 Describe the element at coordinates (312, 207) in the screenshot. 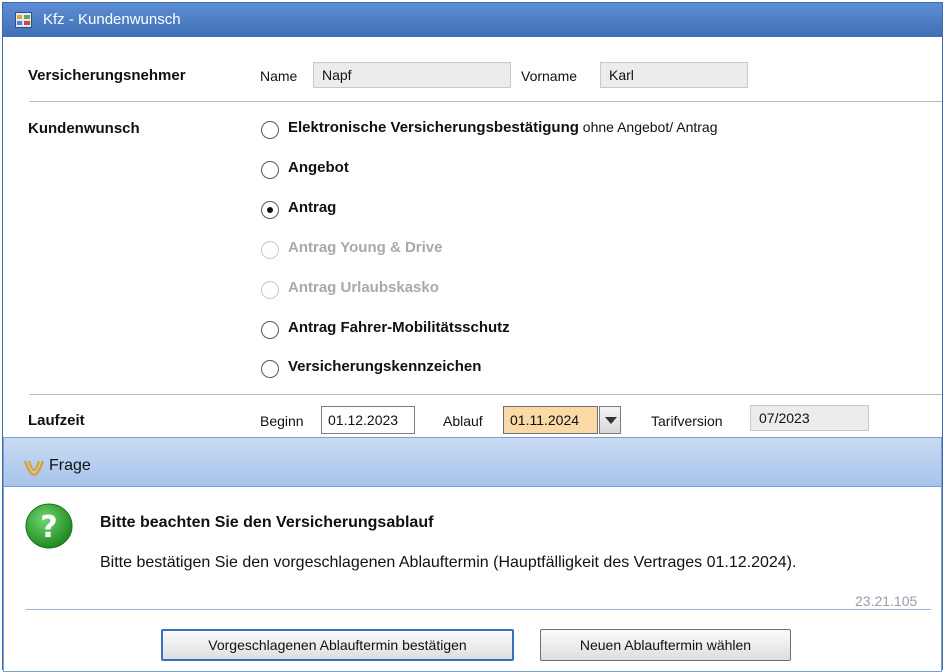

I see `option-antrag: Antrag` at that location.